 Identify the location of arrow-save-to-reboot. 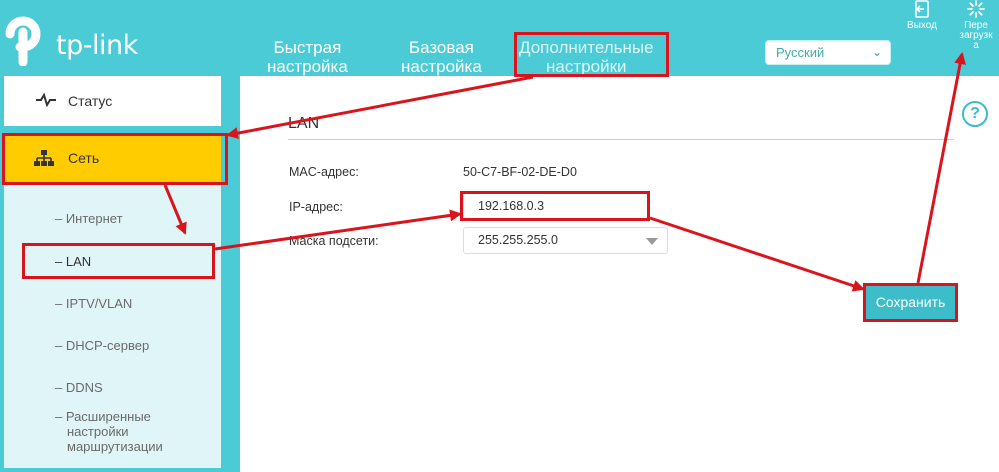
(941, 168).